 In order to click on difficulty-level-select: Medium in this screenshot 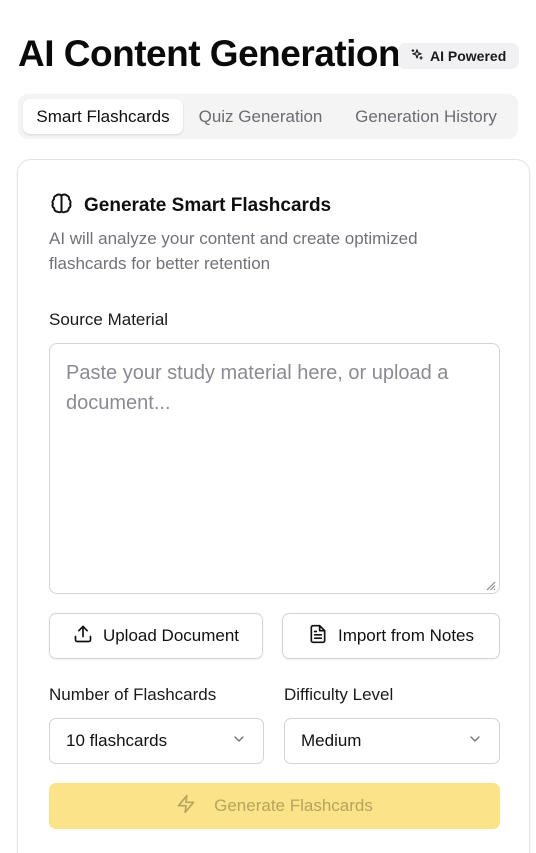, I will do `click(392, 741)`.